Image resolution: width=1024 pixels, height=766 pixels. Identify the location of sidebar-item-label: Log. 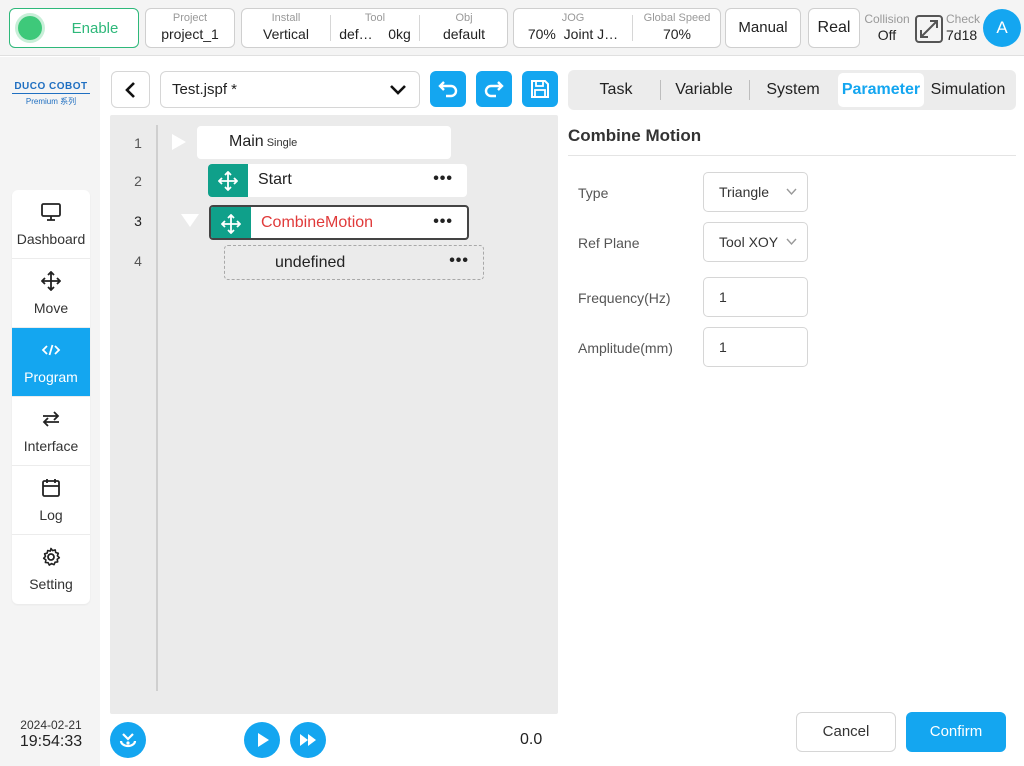
(51, 515).